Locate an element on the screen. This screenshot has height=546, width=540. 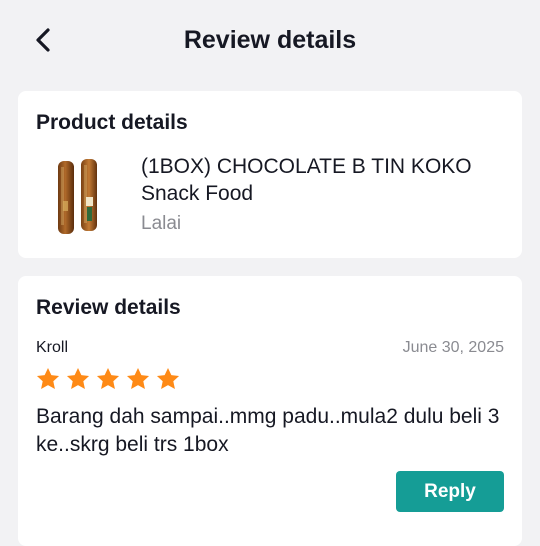
product-image is located at coordinates (77, 196).